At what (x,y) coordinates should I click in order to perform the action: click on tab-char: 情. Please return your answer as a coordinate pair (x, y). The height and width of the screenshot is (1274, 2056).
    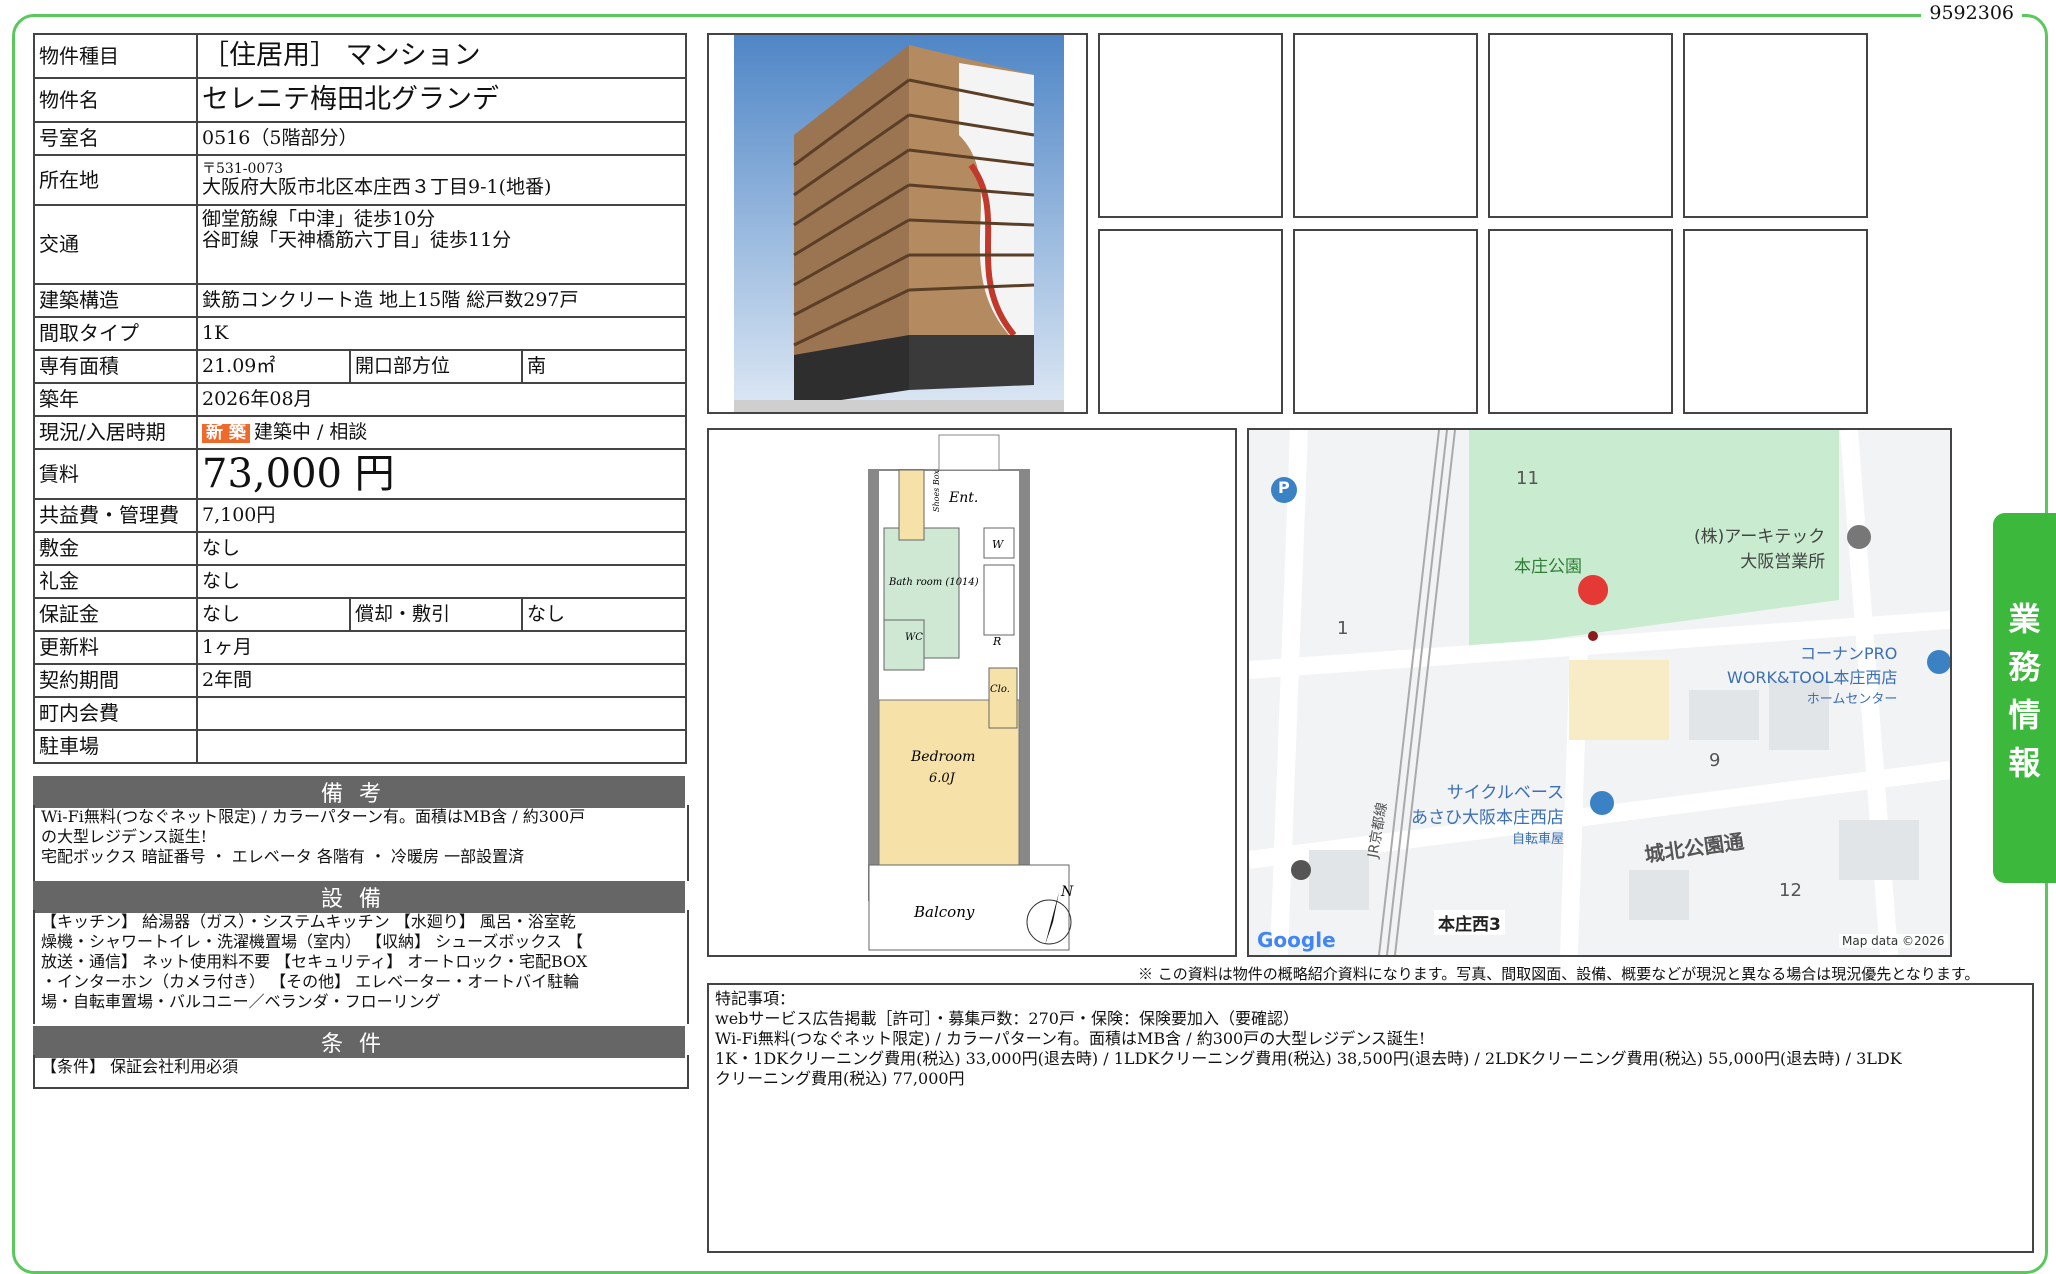
    Looking at the image, I should click on (2024, 715).